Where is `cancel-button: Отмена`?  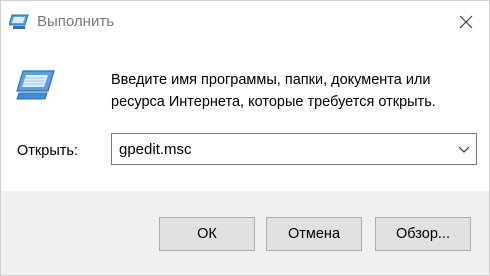
cancel-button: Отмена is located at coordinates (314, 234).